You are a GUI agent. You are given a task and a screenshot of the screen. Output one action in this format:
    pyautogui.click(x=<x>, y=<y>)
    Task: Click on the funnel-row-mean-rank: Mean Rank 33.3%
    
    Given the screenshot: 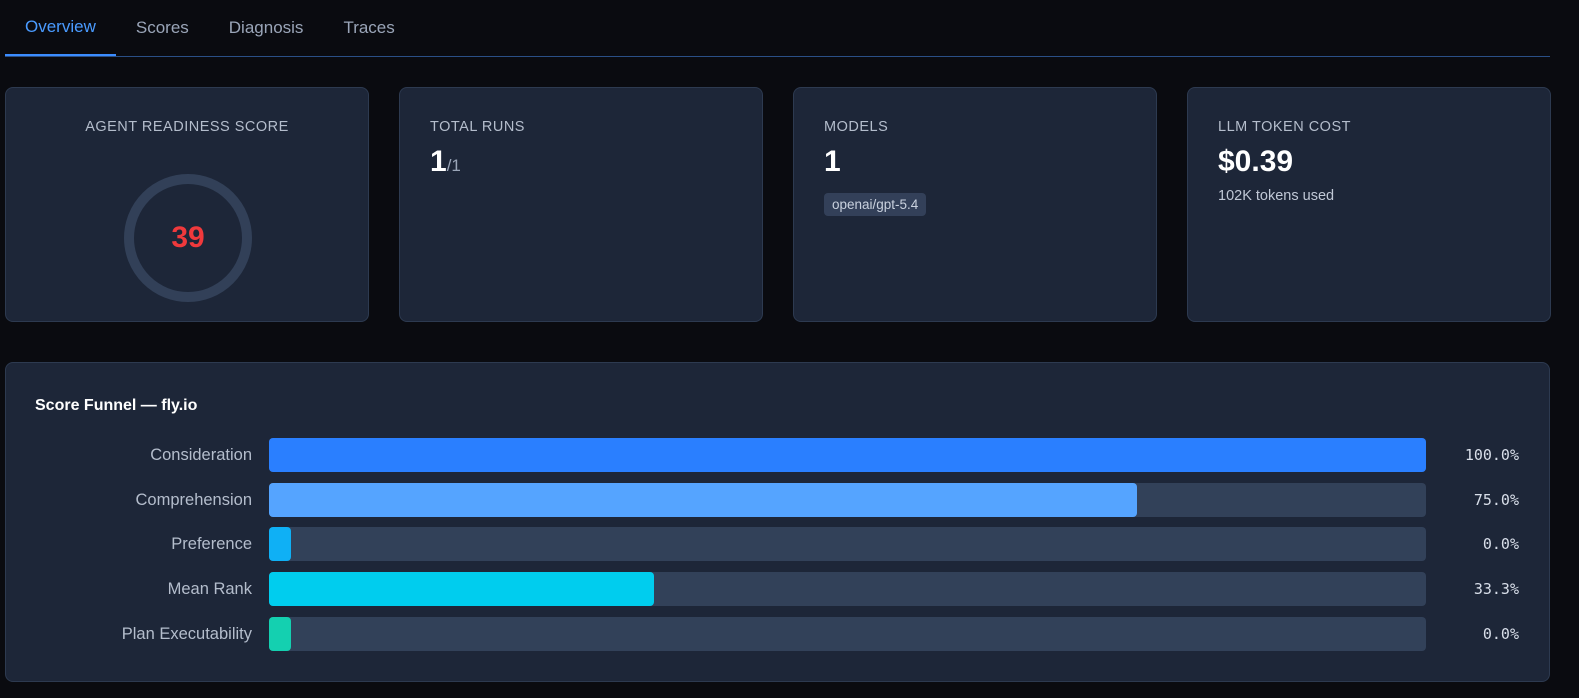 What is the action you would take?
    pyautogui.click(x=777, y=589)
    